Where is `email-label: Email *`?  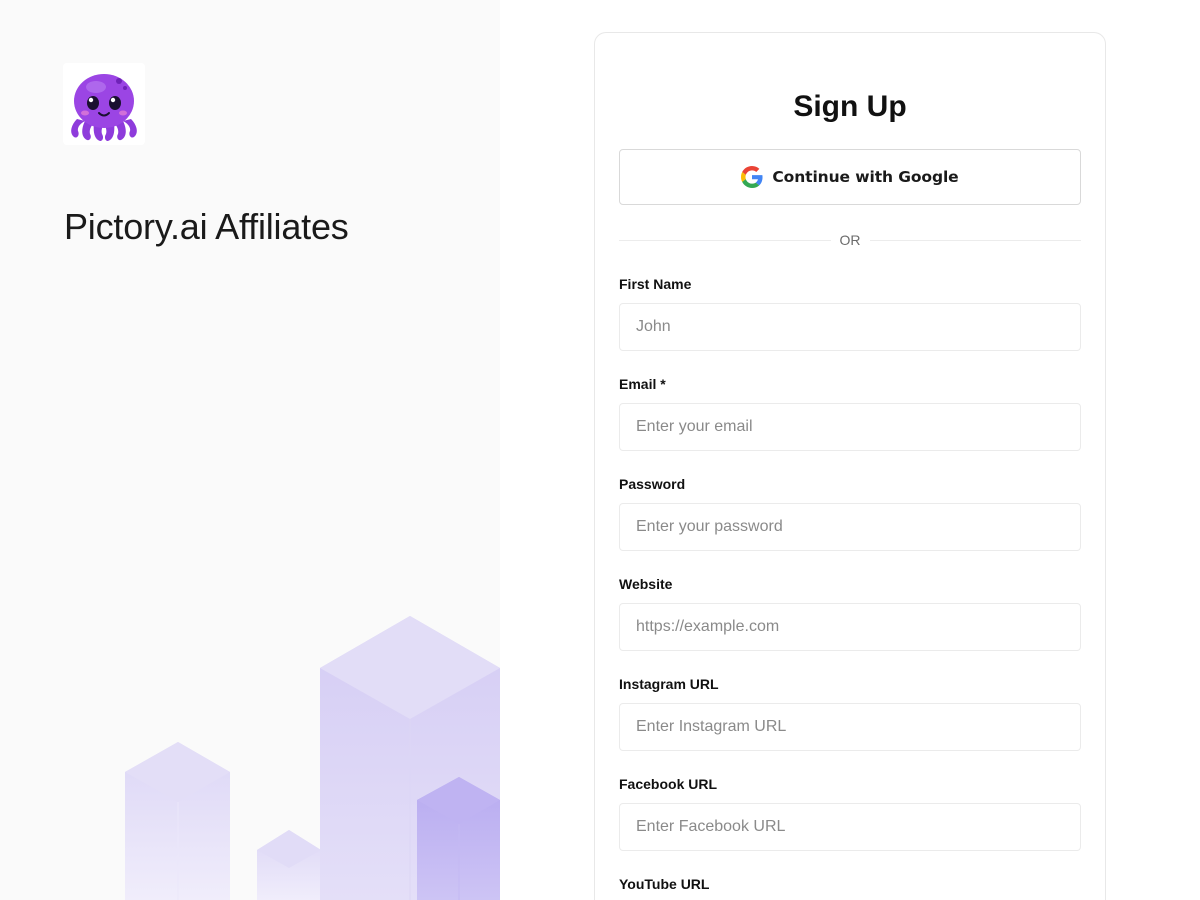
email-label: Email * is located at coordinates (642, 384).